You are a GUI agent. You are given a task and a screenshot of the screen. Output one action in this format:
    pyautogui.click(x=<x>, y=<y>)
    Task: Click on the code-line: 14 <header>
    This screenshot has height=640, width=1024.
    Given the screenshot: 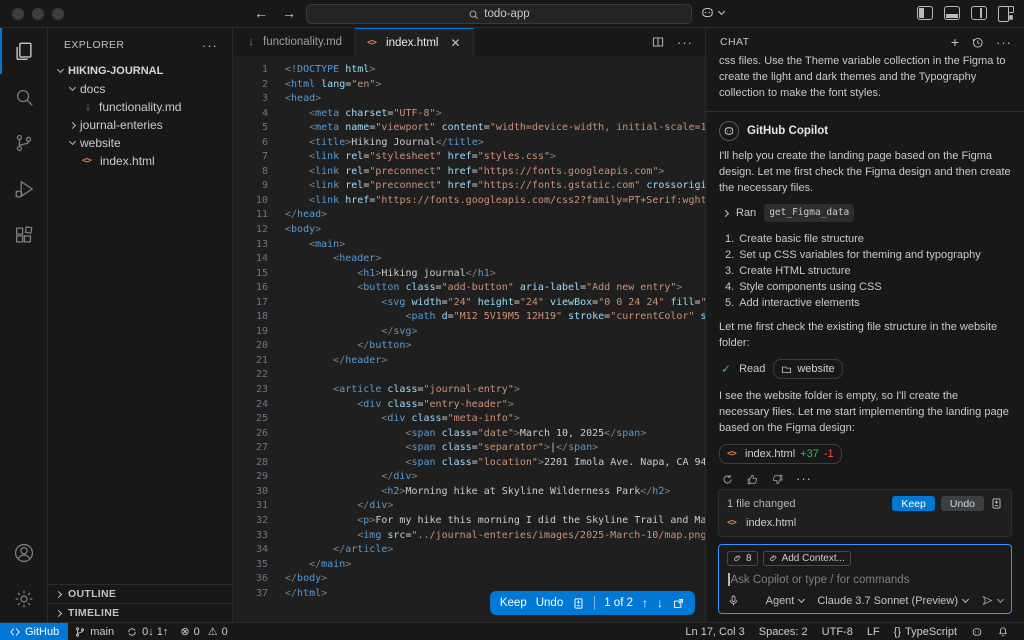 What is the action you would take?
    pyautogui.click(x=469, y=259)
    